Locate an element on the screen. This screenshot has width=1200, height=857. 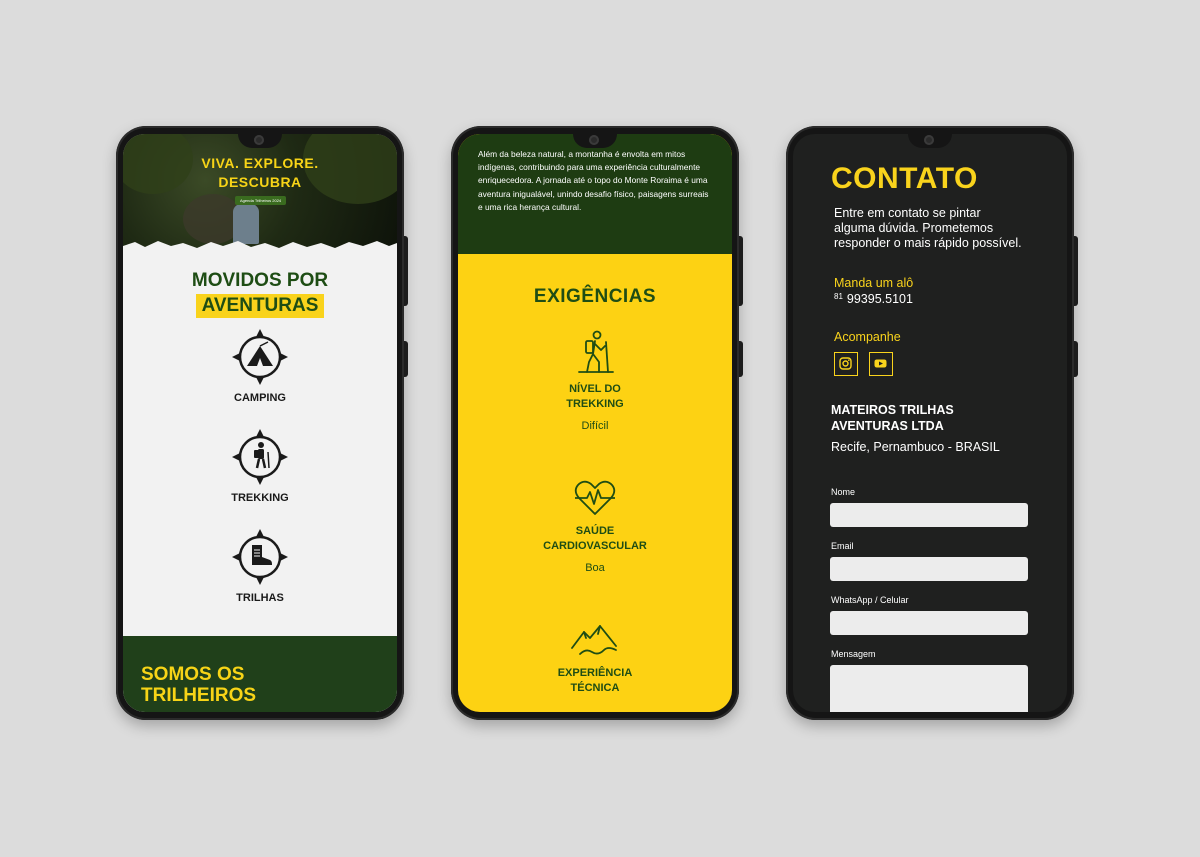
heading-highlight-wrap: AVENTURAS is located at coordinates (260, 306).